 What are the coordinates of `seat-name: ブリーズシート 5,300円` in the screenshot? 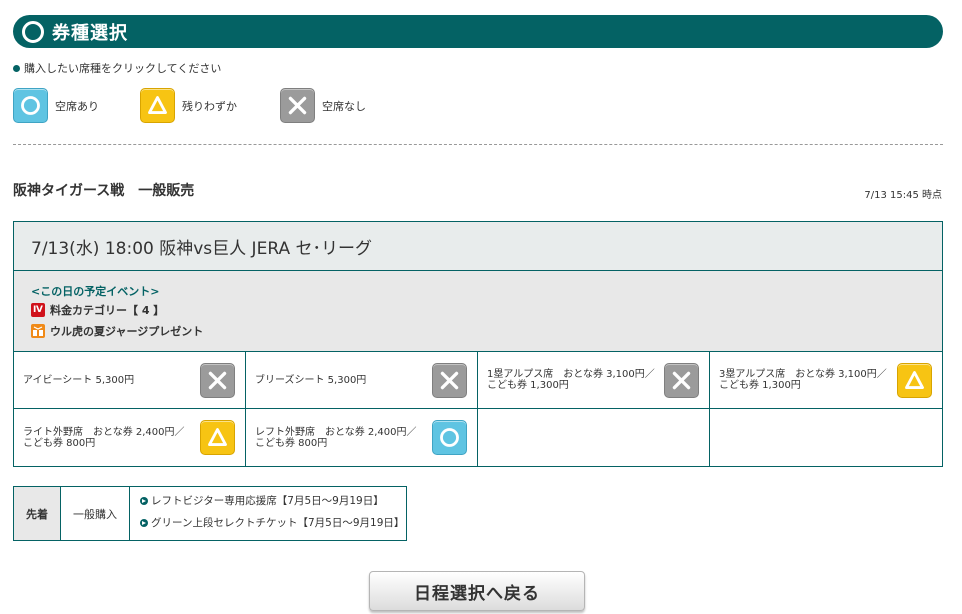 It's located at (311, 380).